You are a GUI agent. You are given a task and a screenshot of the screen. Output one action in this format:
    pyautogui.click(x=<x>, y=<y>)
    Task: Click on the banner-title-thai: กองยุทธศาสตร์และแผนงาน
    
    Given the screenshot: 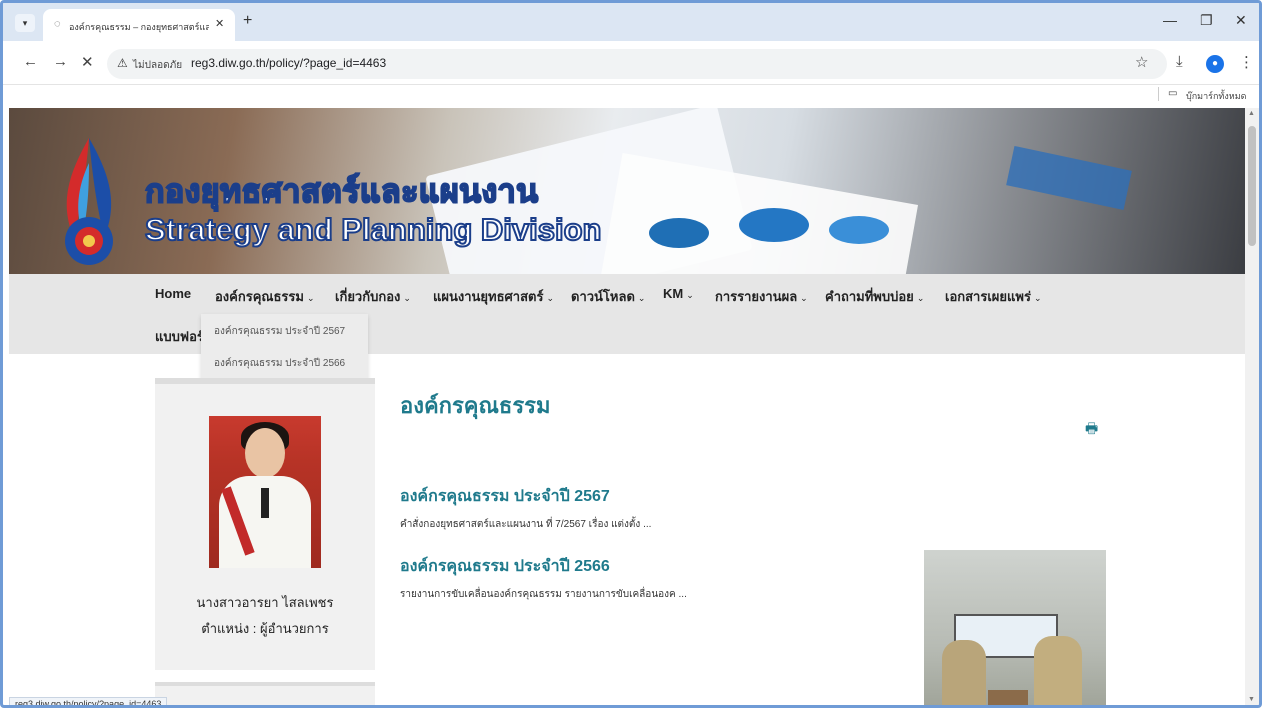 What is the action you would take?
    pyautogui.click(x=341, y=191)
    